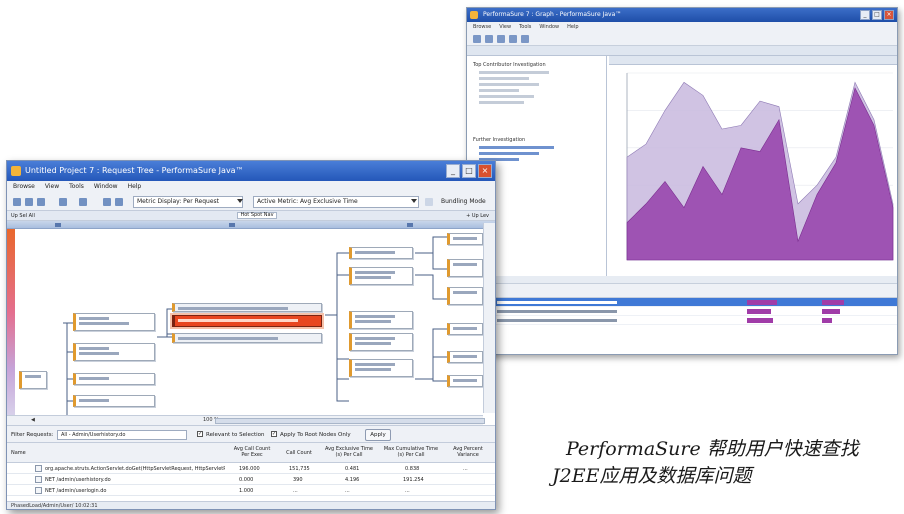 The image size is (904, 514). What do you see at coordinates (240, 201) in the screenshot?
I see `chevron-down-icon` at bounding box center [240, 201].